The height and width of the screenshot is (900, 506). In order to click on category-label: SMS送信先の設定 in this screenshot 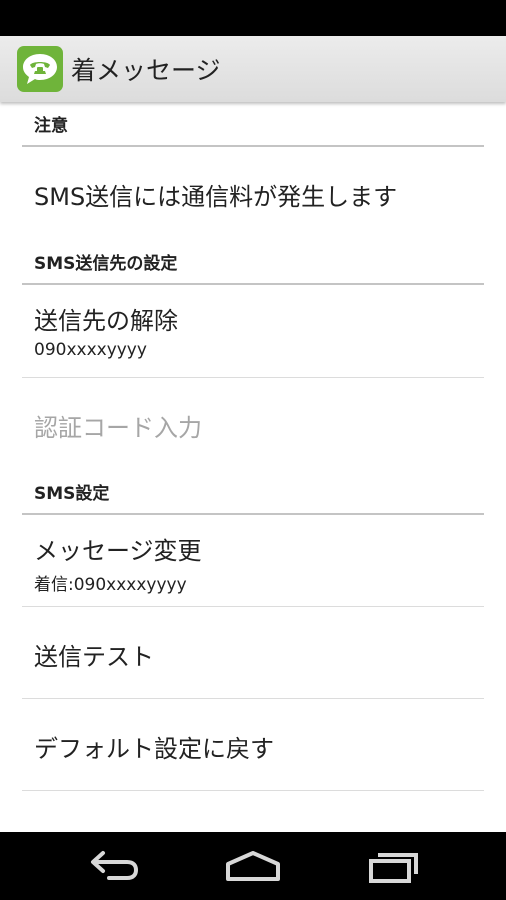, I will do `click(106, 264)`.